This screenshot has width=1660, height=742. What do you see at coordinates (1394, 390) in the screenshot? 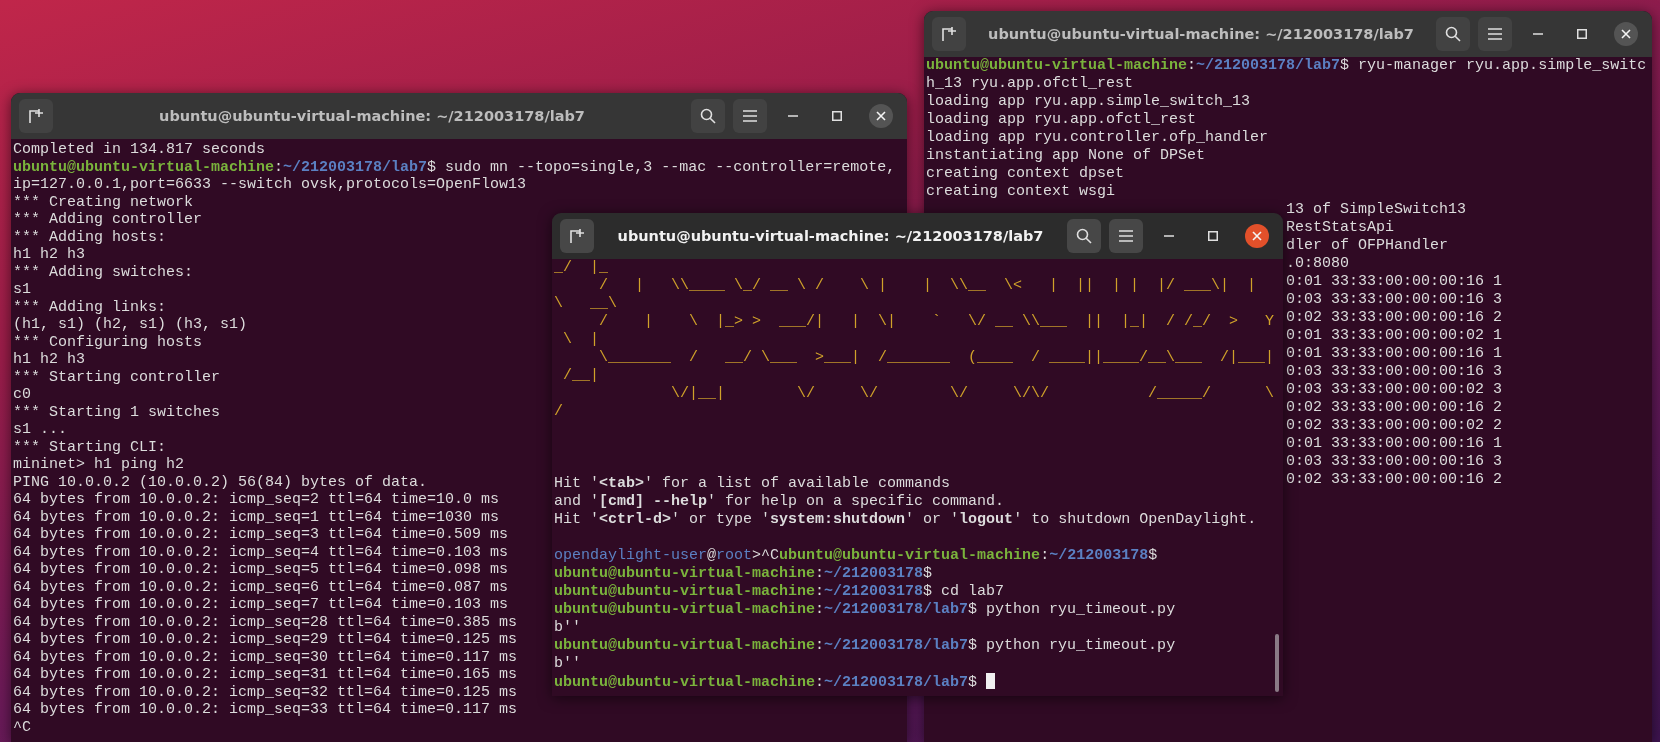
I see `terminal-line: 0:03 33:33:00:00:00:02 3` at bounding box center [1394, 390].